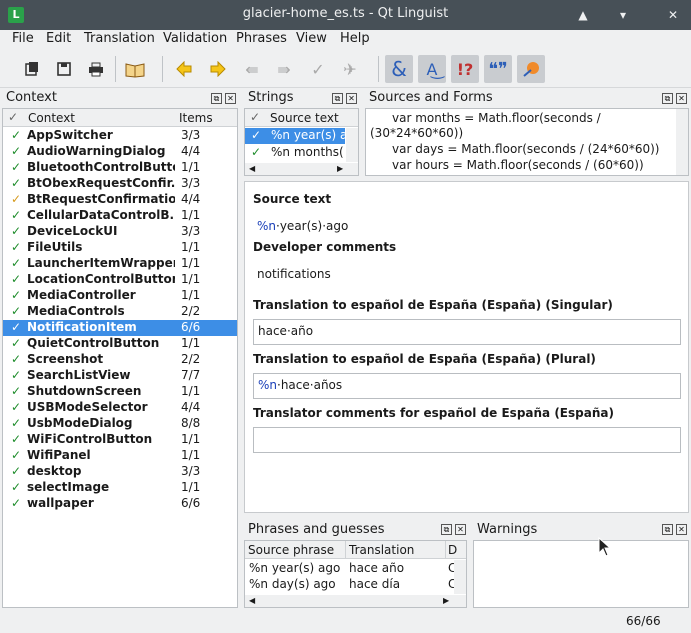 This screenshot has width=691, height=633. I want to click on plural-translation-field: %n·hace·años, so click(467, 386).